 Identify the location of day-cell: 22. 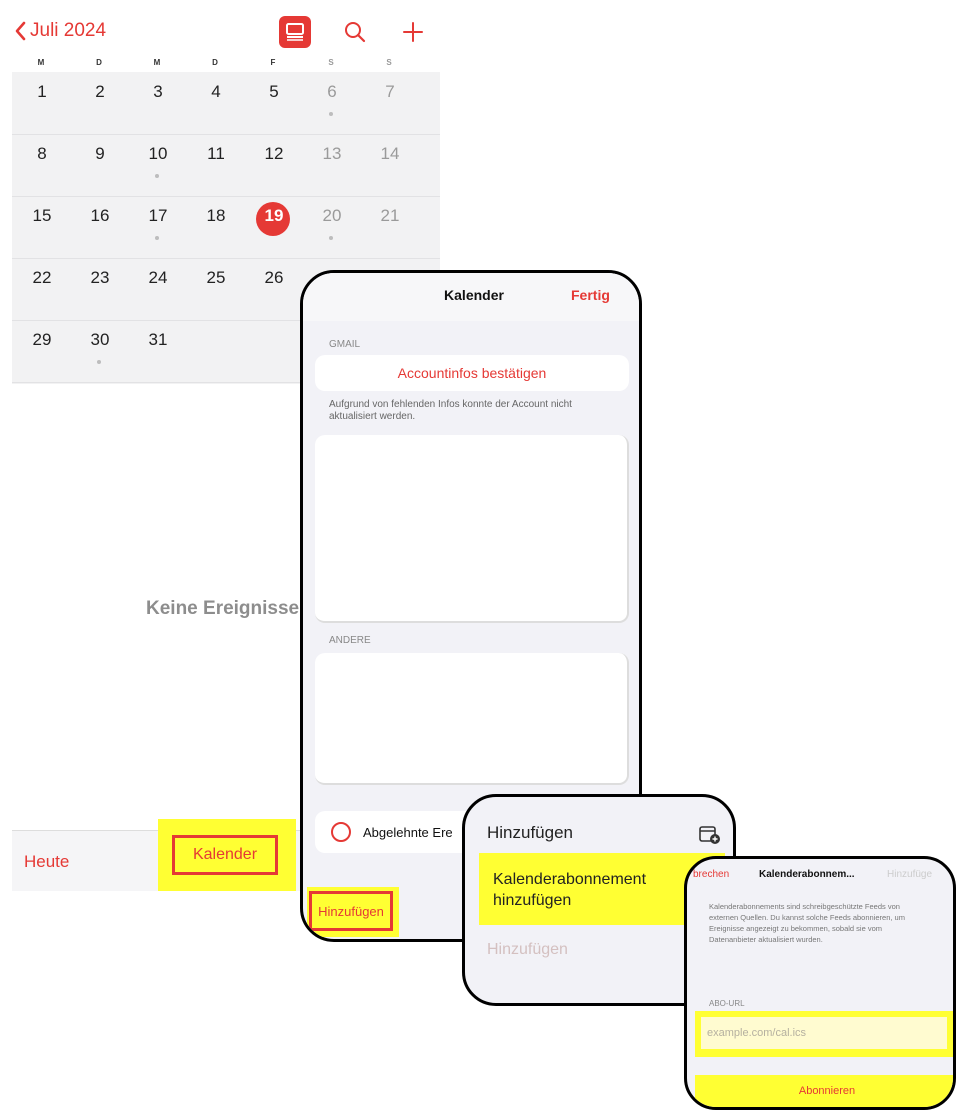
(42, 278).